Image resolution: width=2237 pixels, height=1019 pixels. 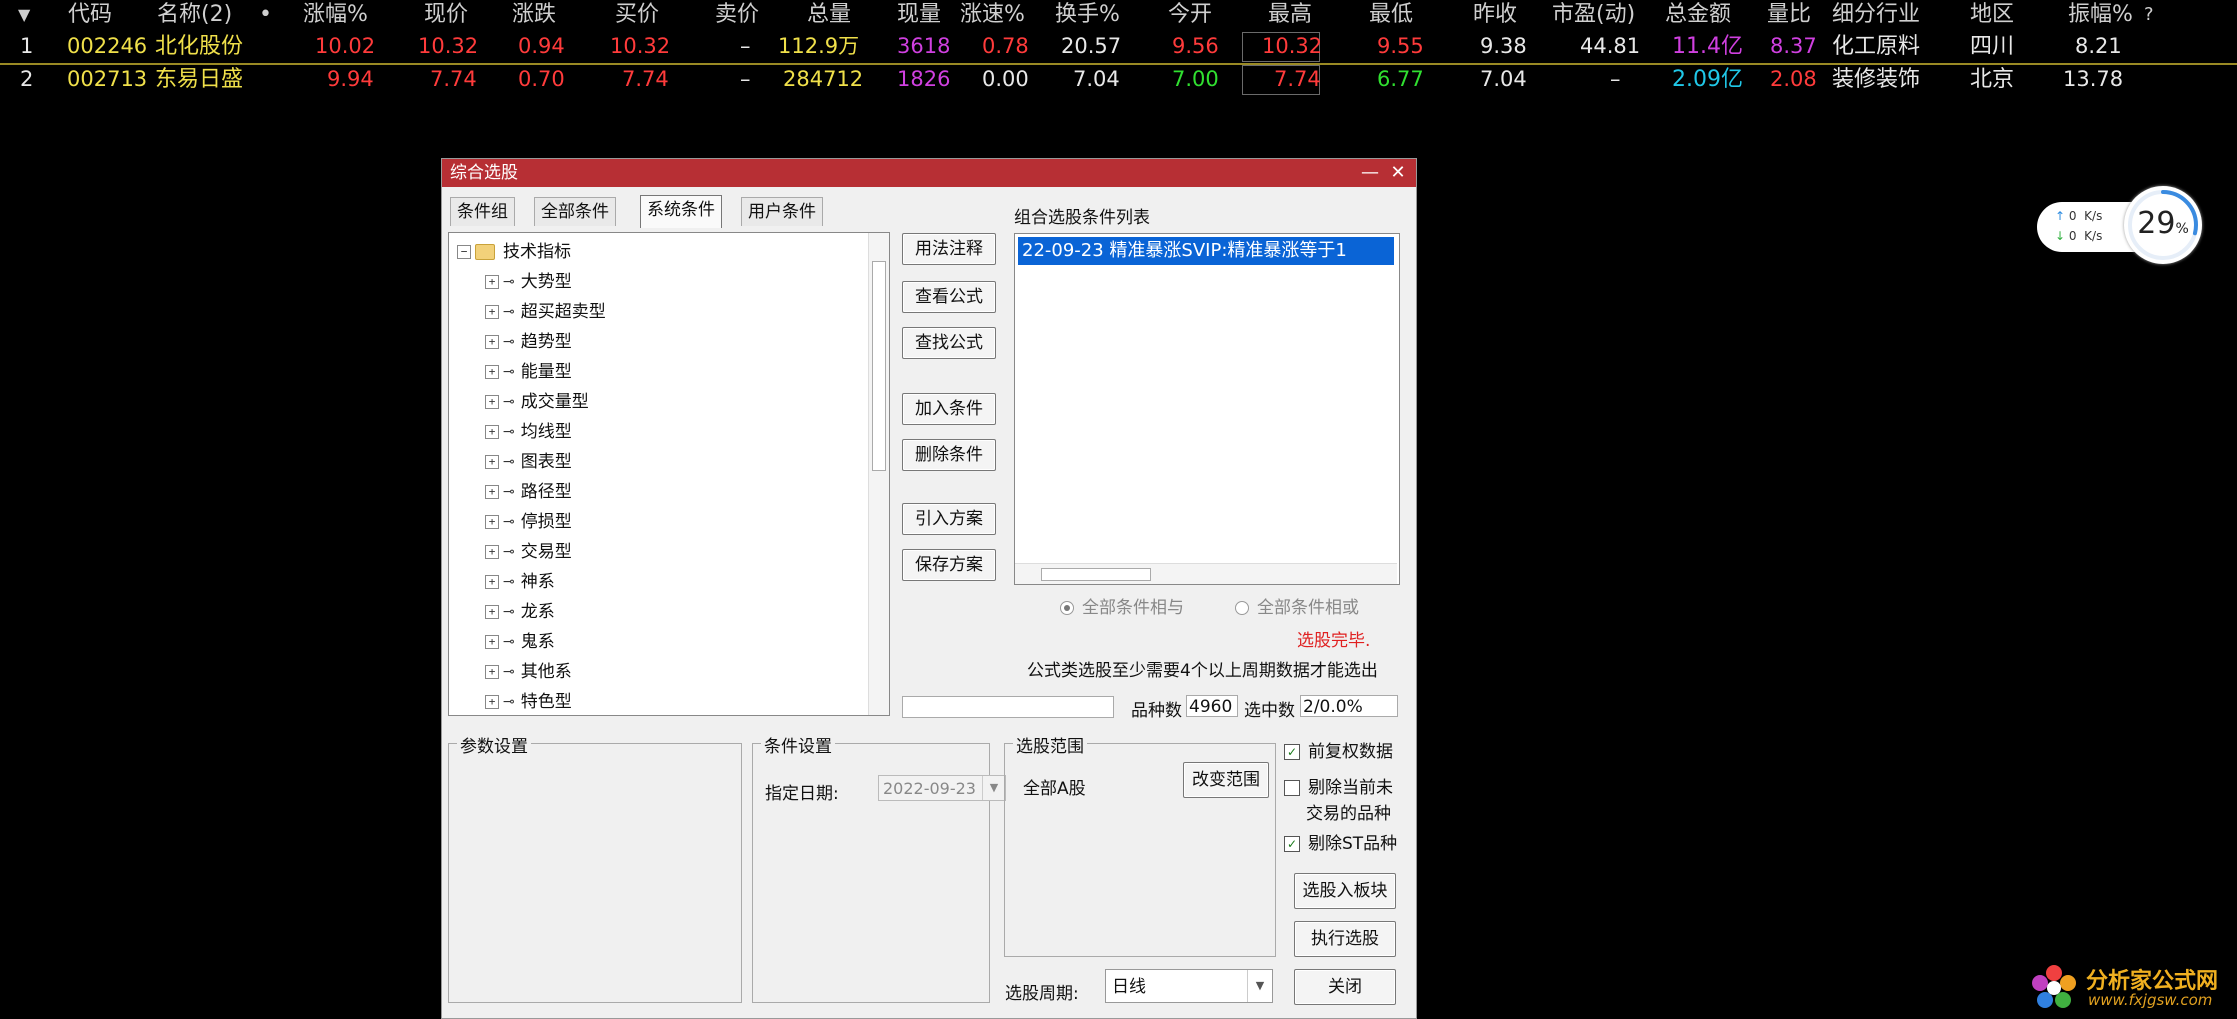 What do you see at coordinates (528, 701) in the screenshot?
I see `tree-item: + ⊸ 特色型` at bounding box center [528, 701].